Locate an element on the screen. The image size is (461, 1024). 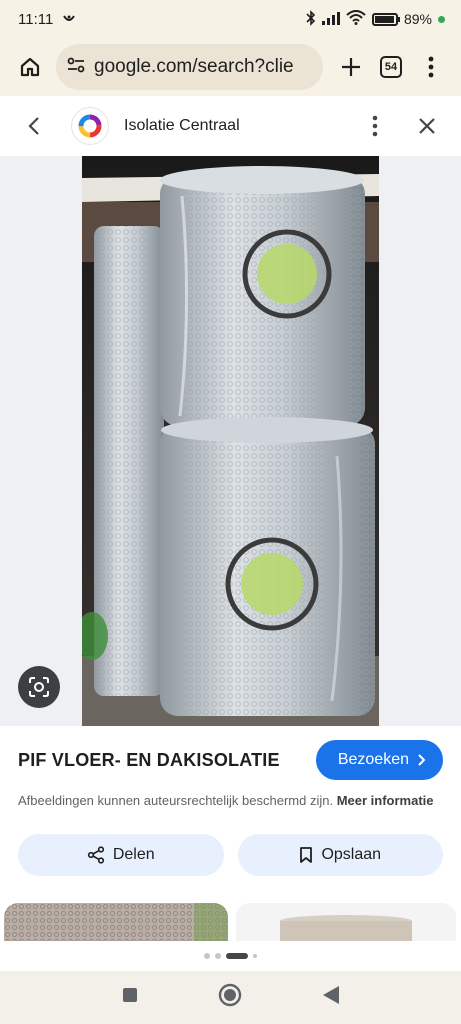
bookmark-icon is located at coordinates (306, 855).